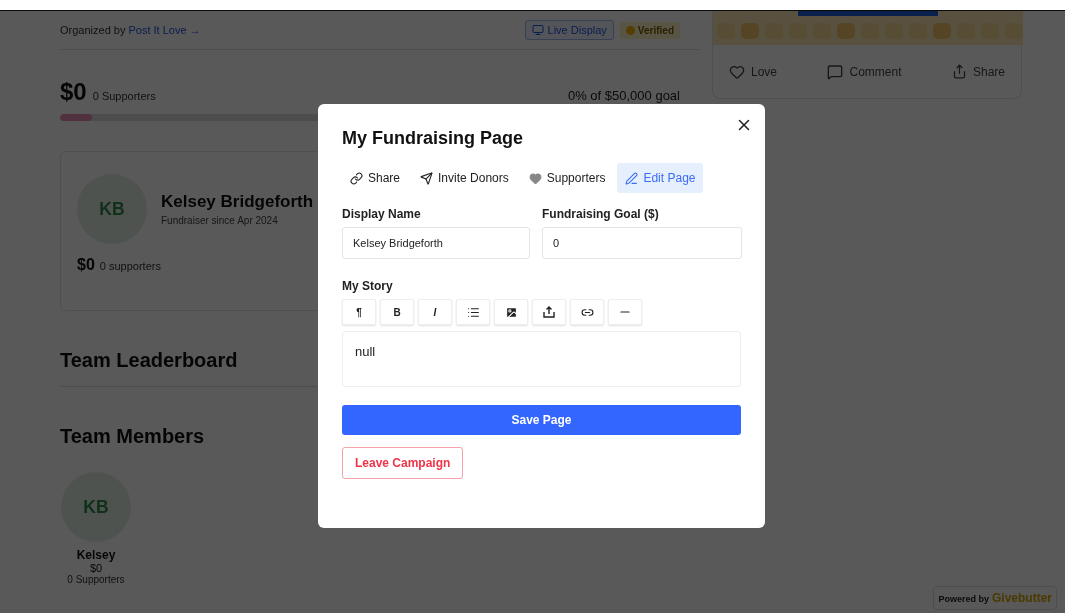  What do you see at coordinates (427, 178) in the screenshot?
I see `send-icon` at bounding box center [427, 178].